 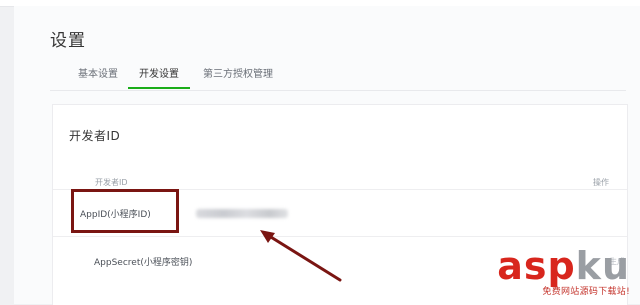 What do you see at coordinates (601, 182) in the screenshot?
I see `column-header-action: 操作` at bounding box center [601, 182].